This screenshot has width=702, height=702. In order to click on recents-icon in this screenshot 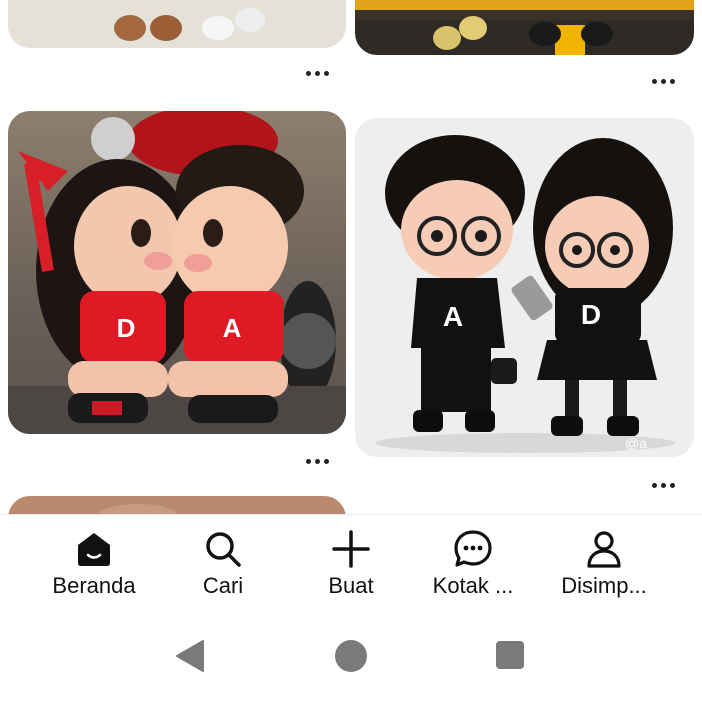, I will do `click(510, 657)`.